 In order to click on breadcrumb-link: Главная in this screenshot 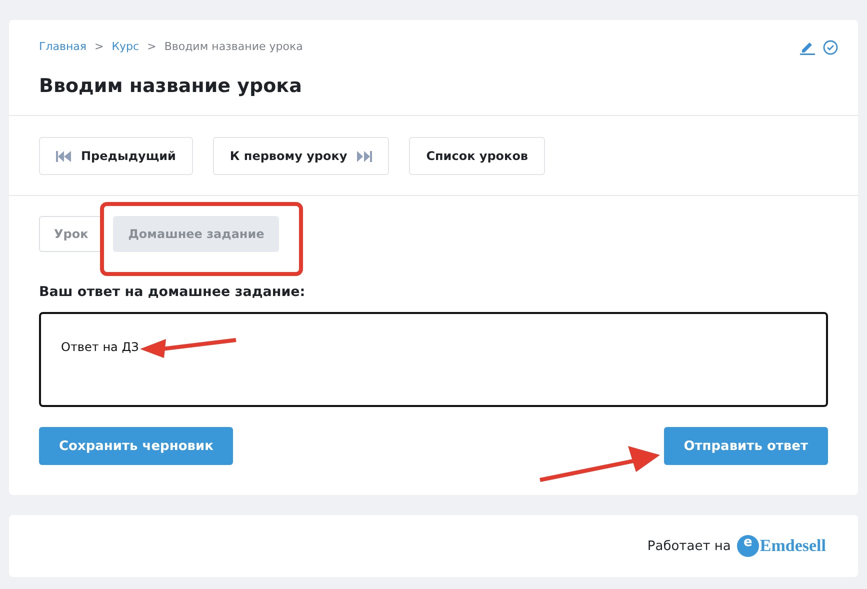, I will do `click(63, 46)`.